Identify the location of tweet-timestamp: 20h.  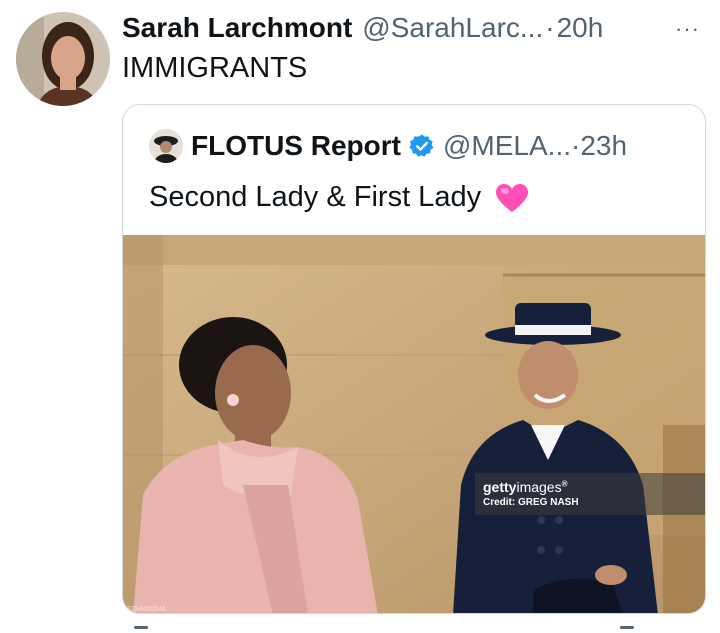
(580, 28).